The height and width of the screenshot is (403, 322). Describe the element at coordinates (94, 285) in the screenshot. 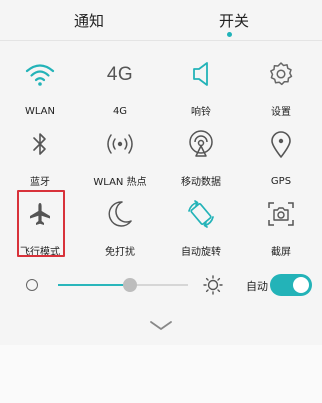

I see `brightness-slider-fill` at that location.